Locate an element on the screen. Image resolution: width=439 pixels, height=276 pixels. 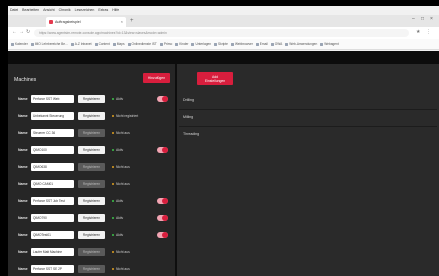
bookmark-label: Skripte is located at coordinates (223, 44).